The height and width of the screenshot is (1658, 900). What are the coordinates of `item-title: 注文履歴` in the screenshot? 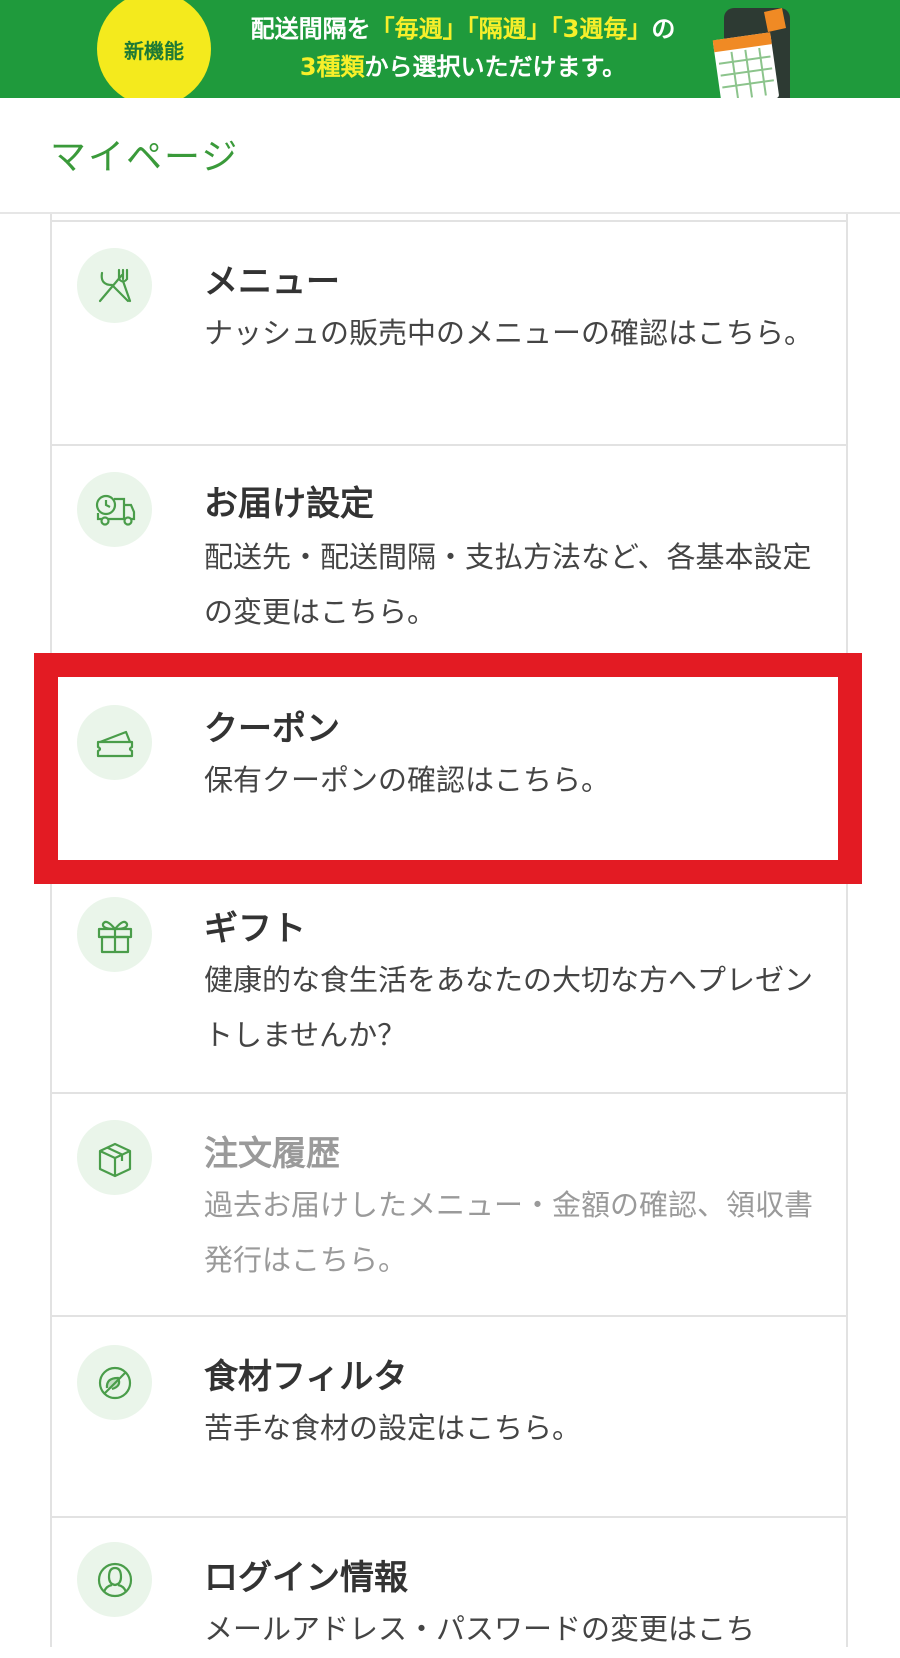 It's located at (272, 1154).